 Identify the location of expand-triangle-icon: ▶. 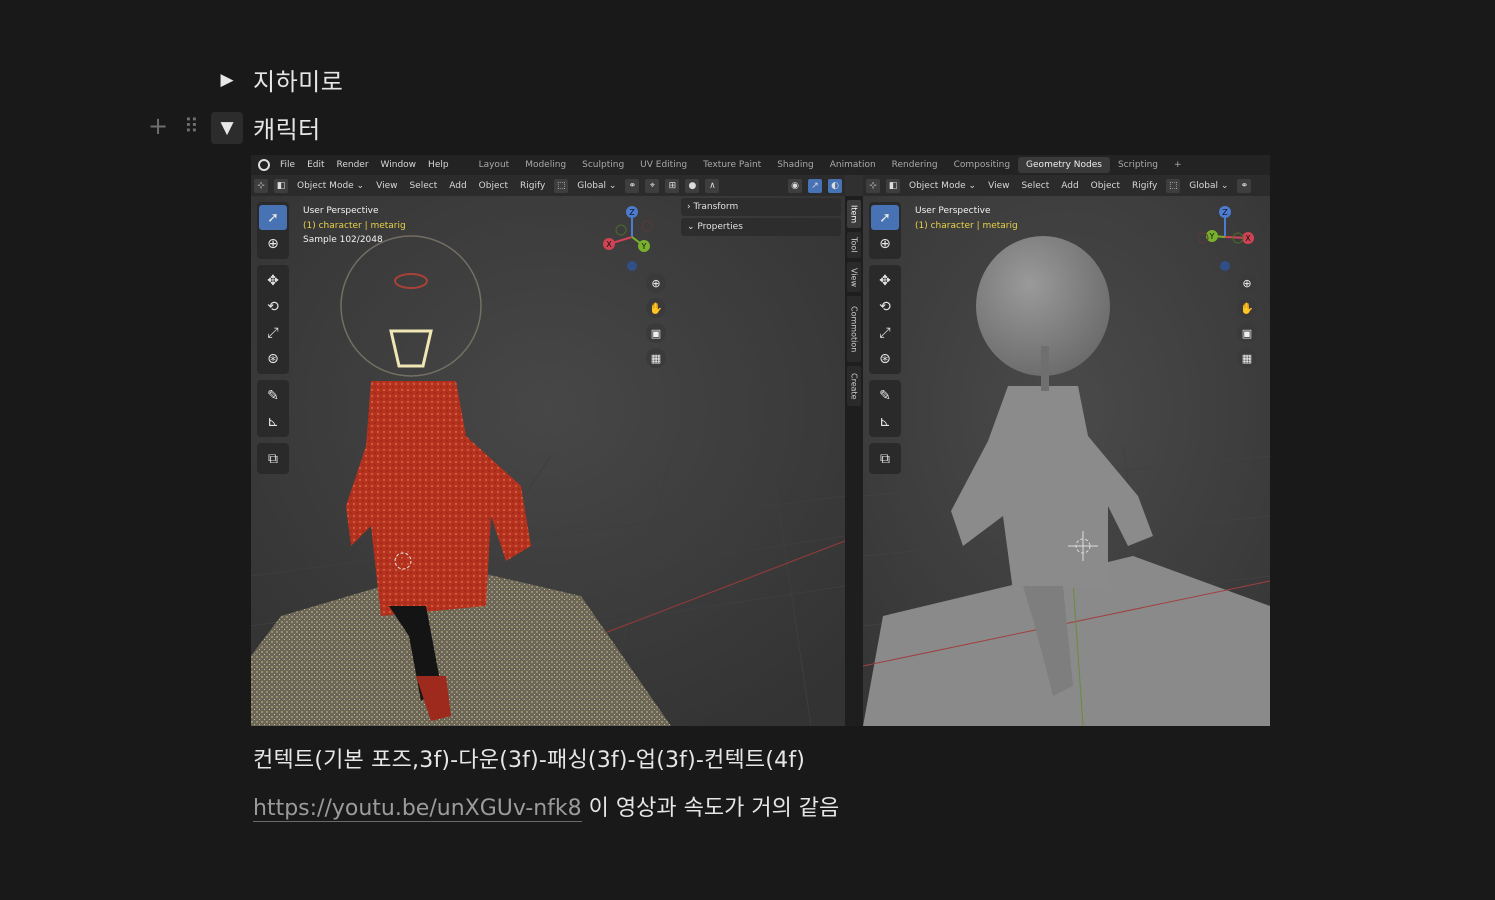
(227, 80).